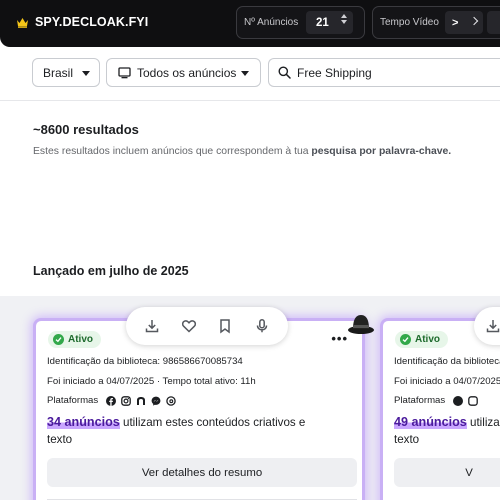 The image size is (500, 500). Describe the element at coordinates (271, 22) in the screenshot. I see `anuncios-label: Nº Anúncios` at that location.